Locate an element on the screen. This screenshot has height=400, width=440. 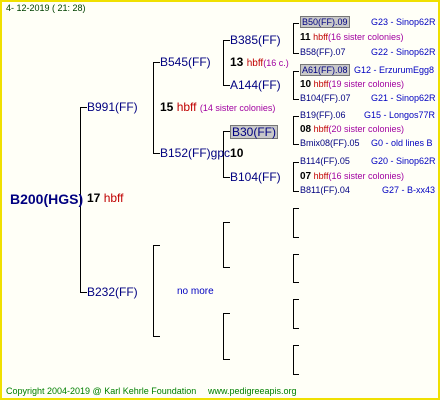
b152-count: 10 is located at coordinates (237, 153).